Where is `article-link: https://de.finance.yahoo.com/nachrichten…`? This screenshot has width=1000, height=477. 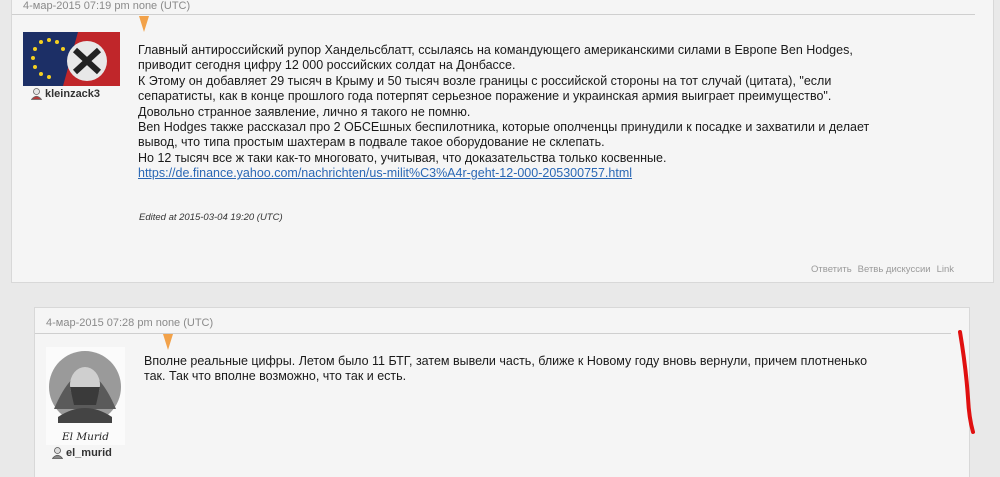
article-link: https://de.finance.yahoo.com/nachrichten… is located at coordinates (385, 173).